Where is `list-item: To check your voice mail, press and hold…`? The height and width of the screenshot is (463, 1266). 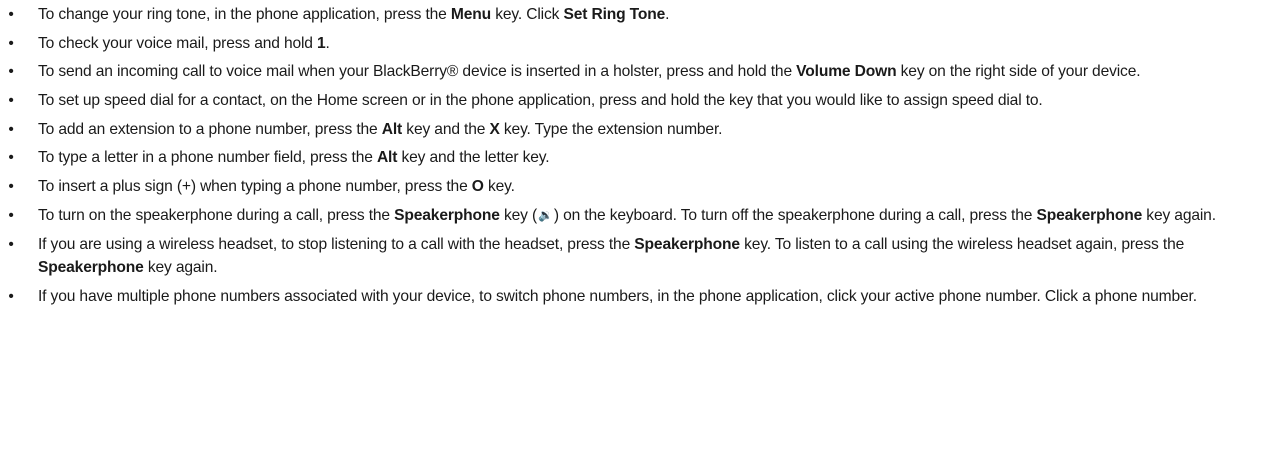 list-item: To check your voice mail, press and hold… is located at coordinates (633, 44).